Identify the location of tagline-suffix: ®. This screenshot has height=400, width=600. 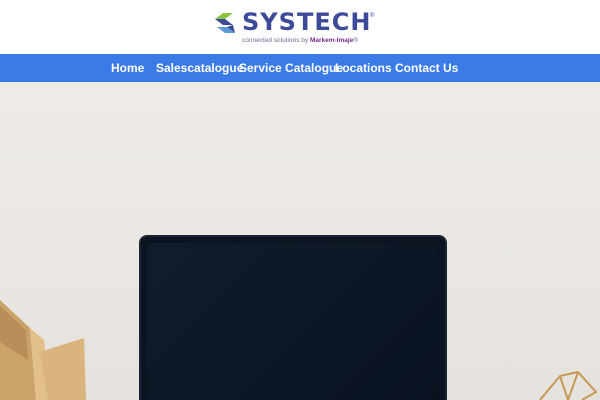
(356, 40).